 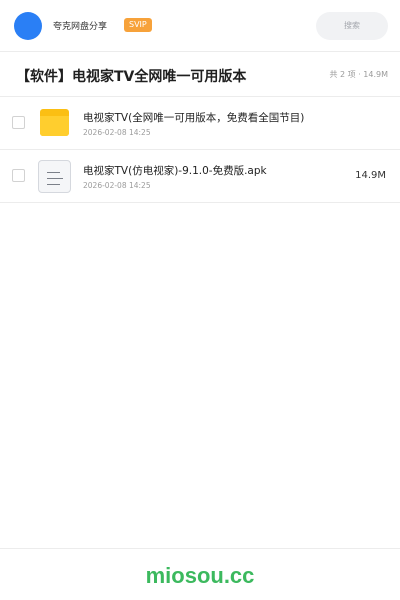 I want to click on share-summary: 共 2 项 · 14.9M, so click(x=358, y=74).